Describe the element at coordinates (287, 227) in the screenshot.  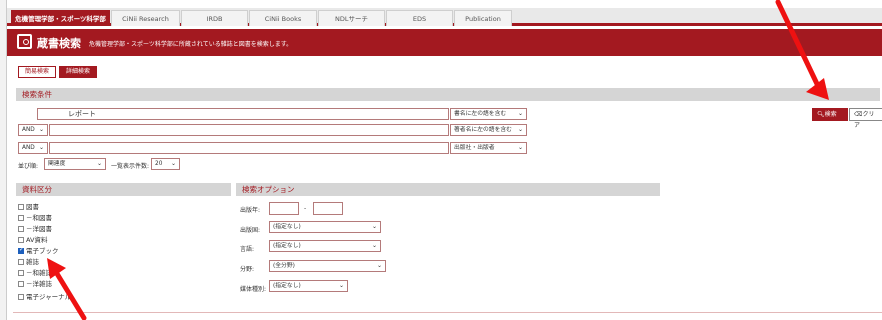
I see `country-select-value: (指定なし)` at that location.